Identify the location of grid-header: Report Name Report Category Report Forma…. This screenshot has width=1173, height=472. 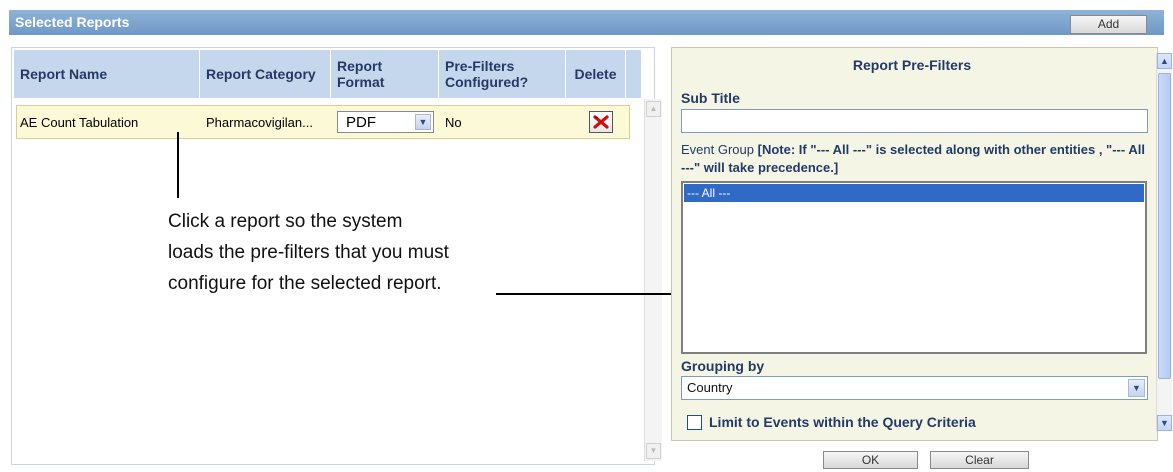
(327, 74).